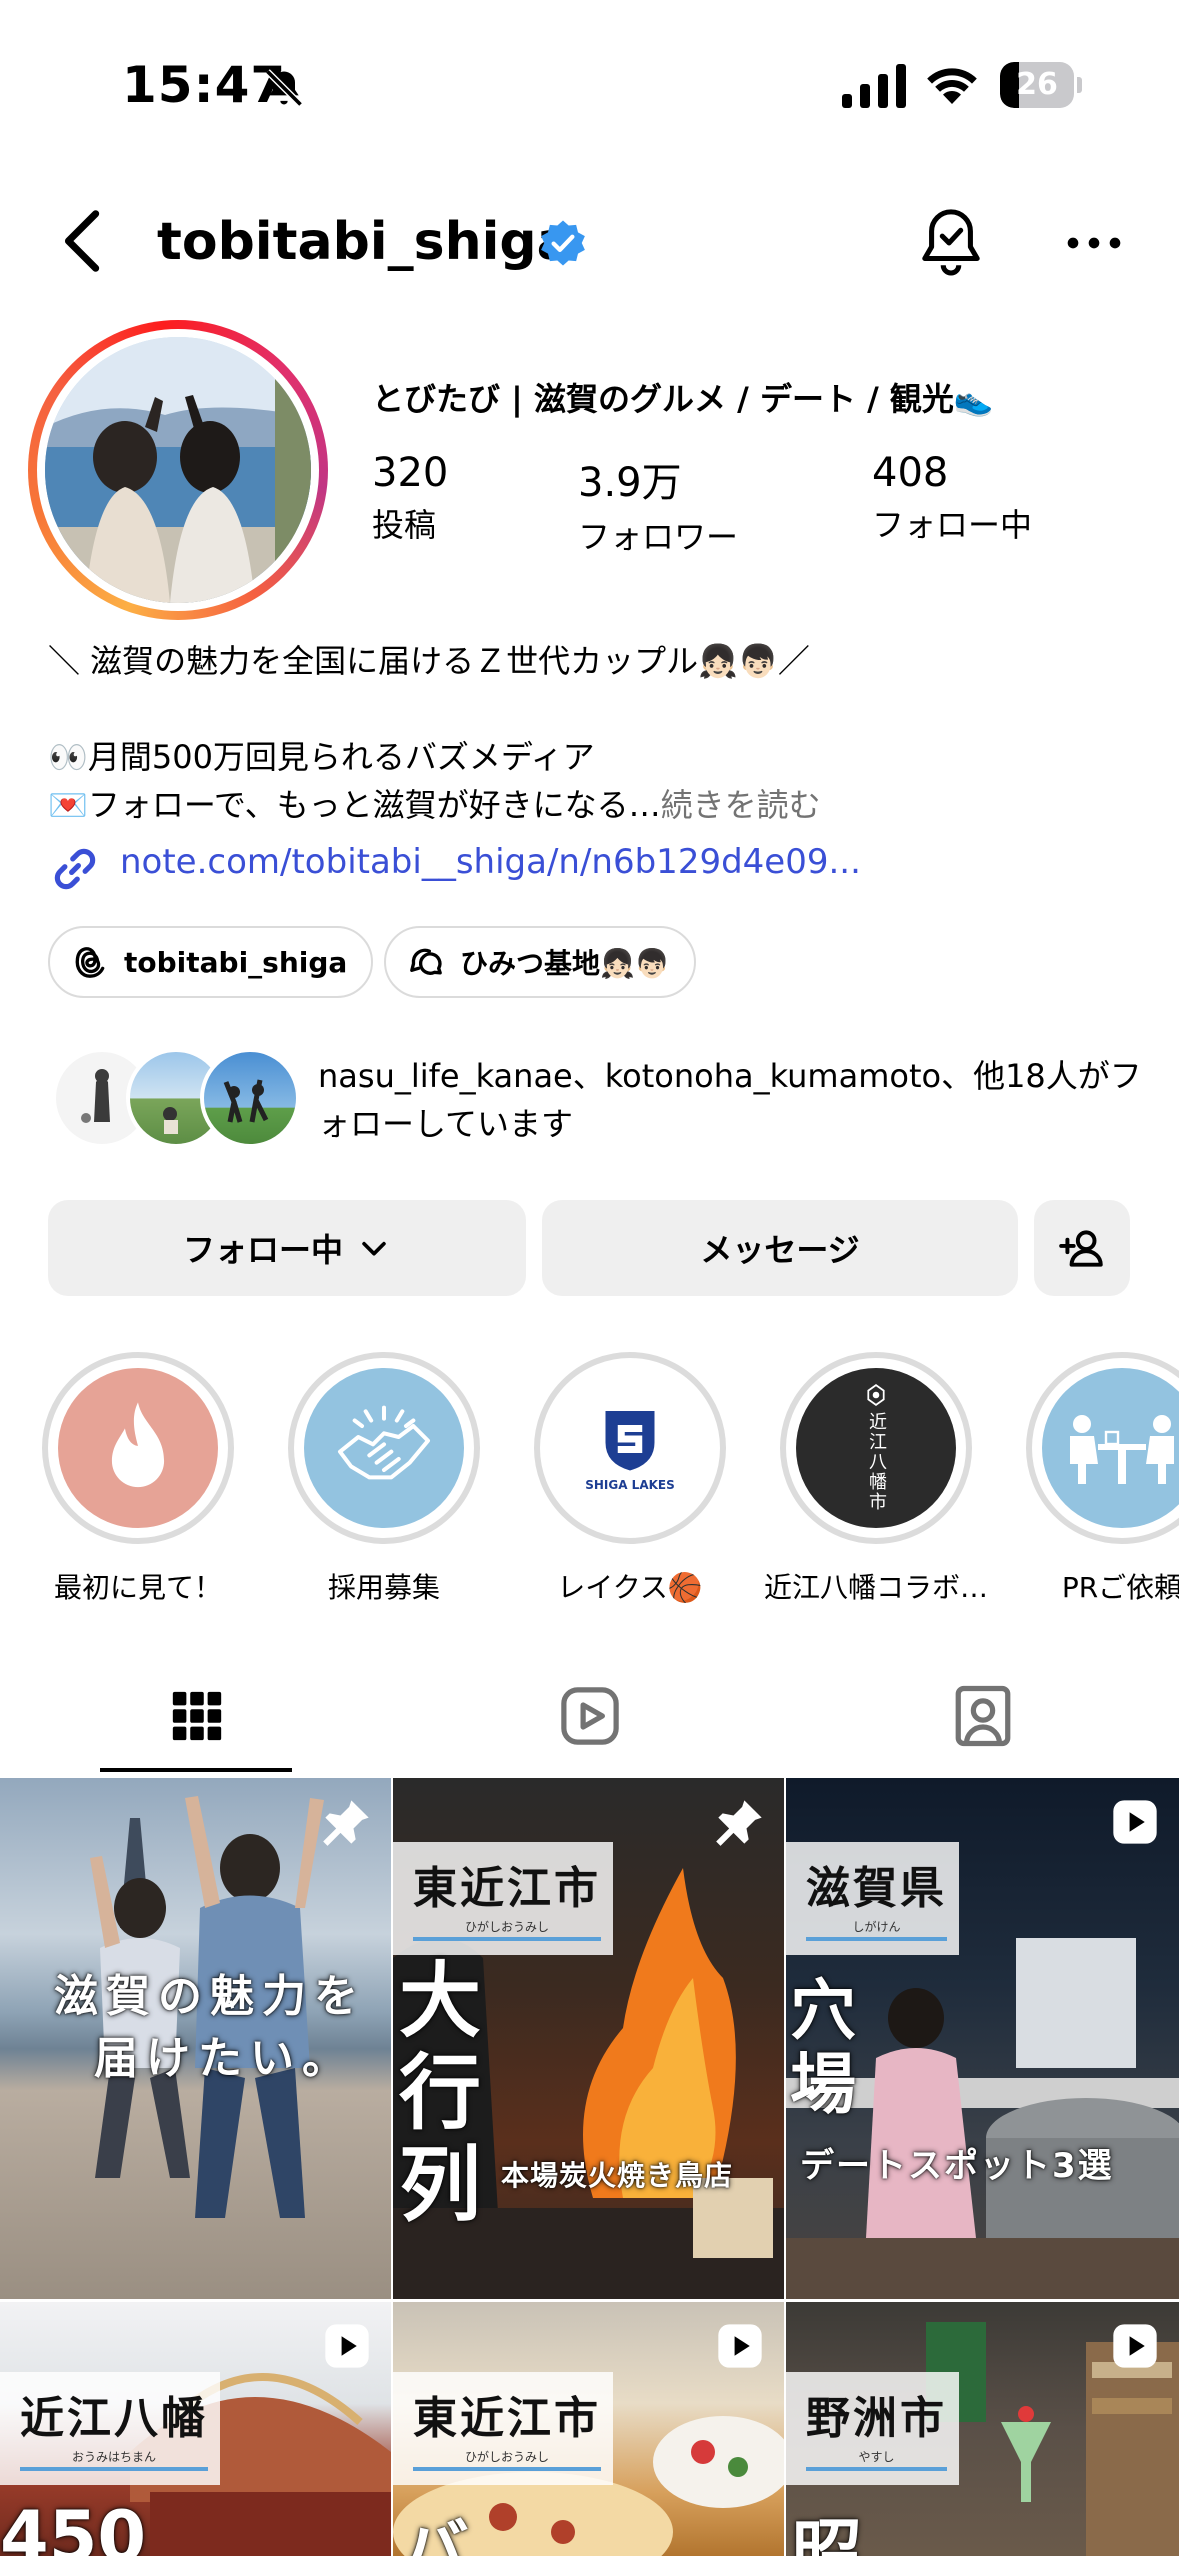  Describe the element at coordinates (876, 1888) in the screenshot. I see `post-location-name: 滋賀県` at that location.